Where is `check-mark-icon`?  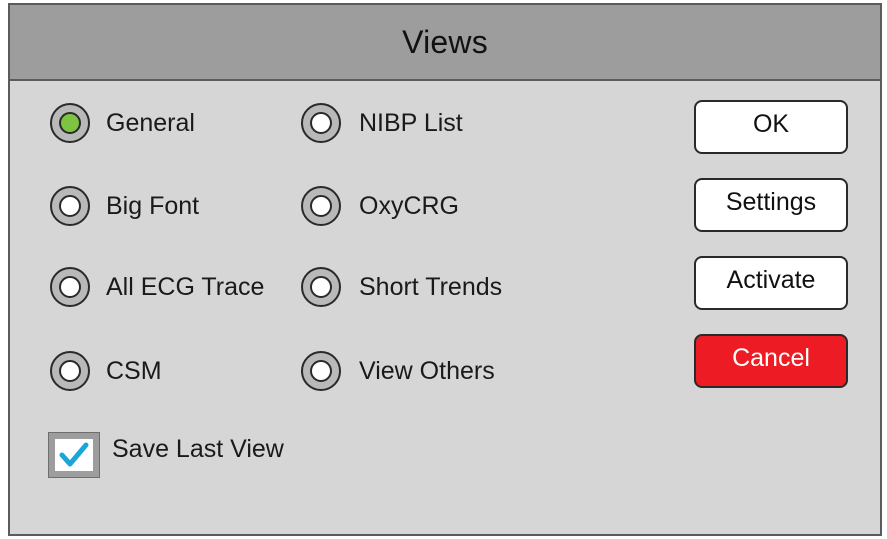
check-mark-icon is located at coordinates (74, 454).